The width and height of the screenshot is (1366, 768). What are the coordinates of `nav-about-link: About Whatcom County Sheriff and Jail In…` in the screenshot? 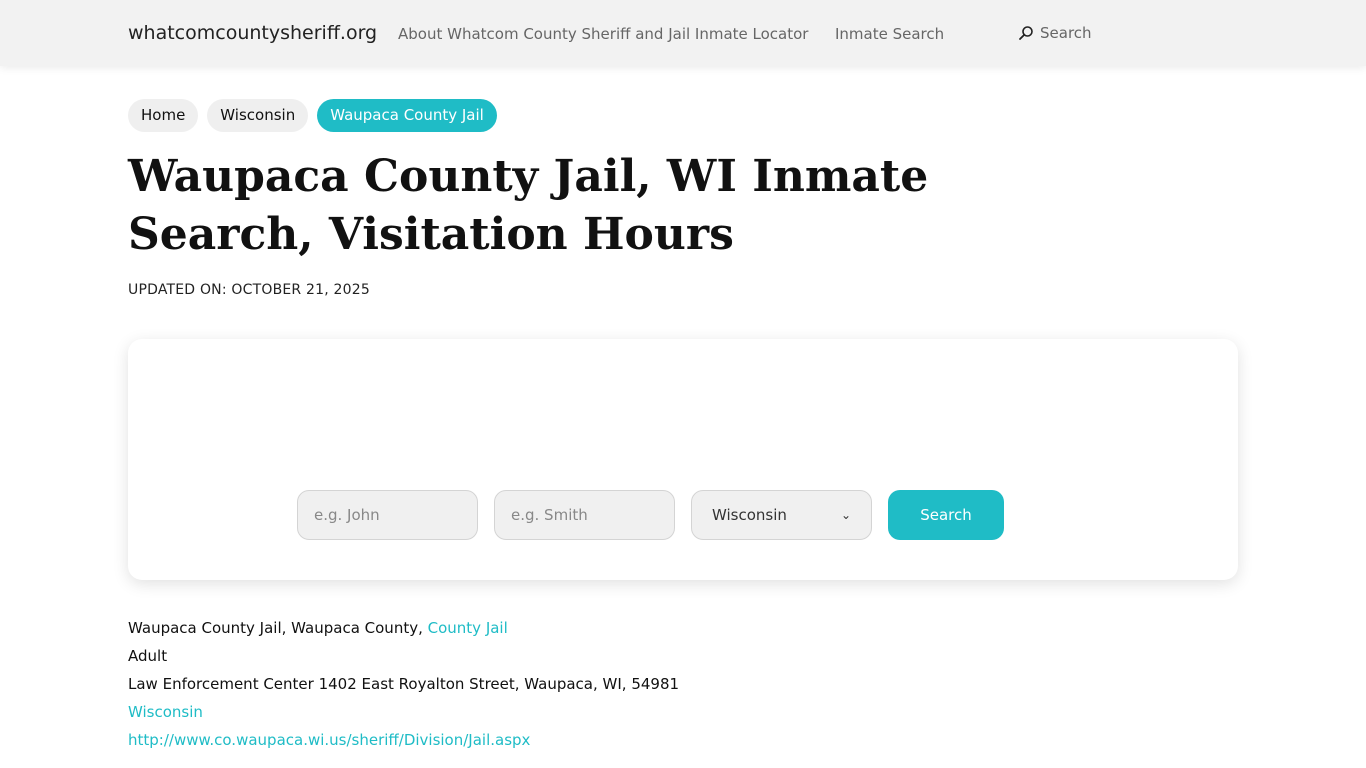 It's located at (603, 34).